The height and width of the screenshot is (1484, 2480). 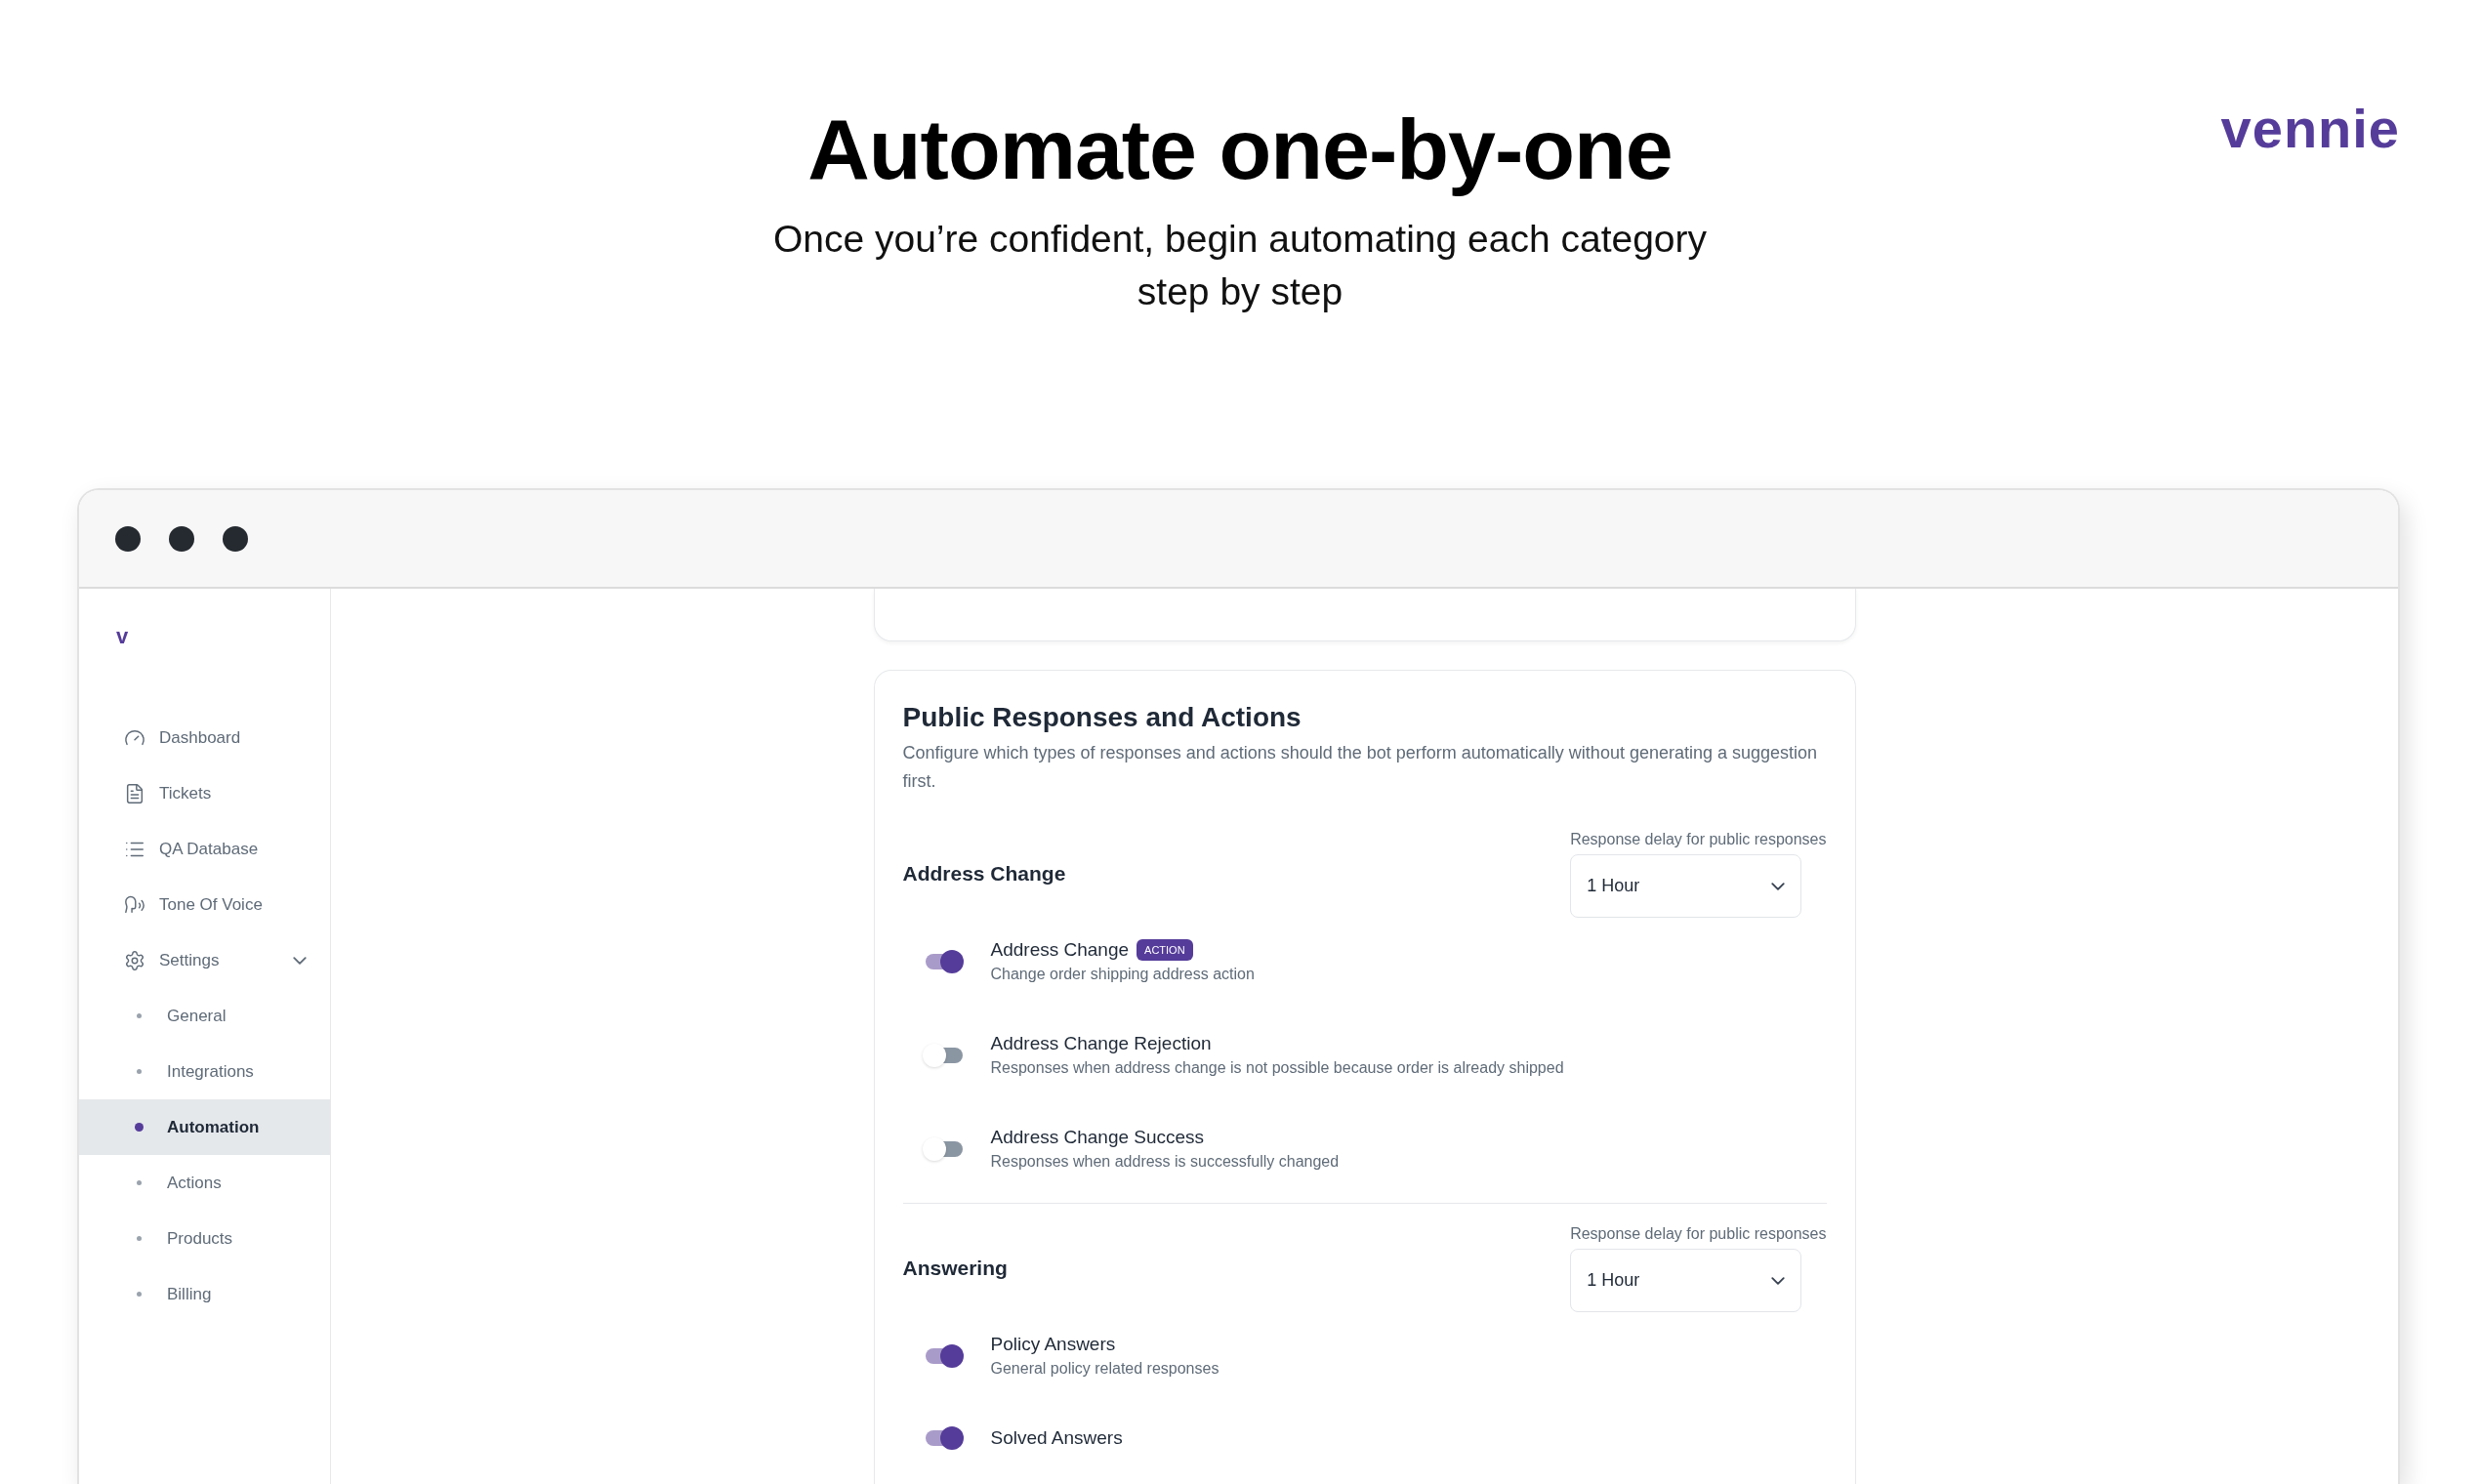 I want to click on option-title: Address Change Rejection, so click(x=1101, y=1044).